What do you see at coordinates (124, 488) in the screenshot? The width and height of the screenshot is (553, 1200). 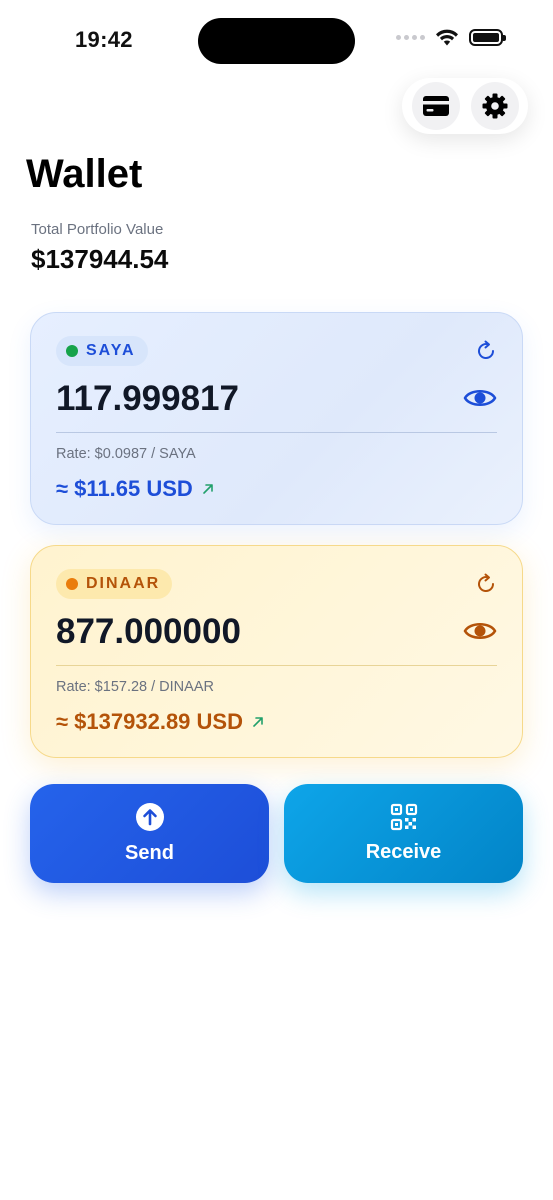 I see `usd-value-text: ≈ $11.65 USD` at bounding box center [124, 488].